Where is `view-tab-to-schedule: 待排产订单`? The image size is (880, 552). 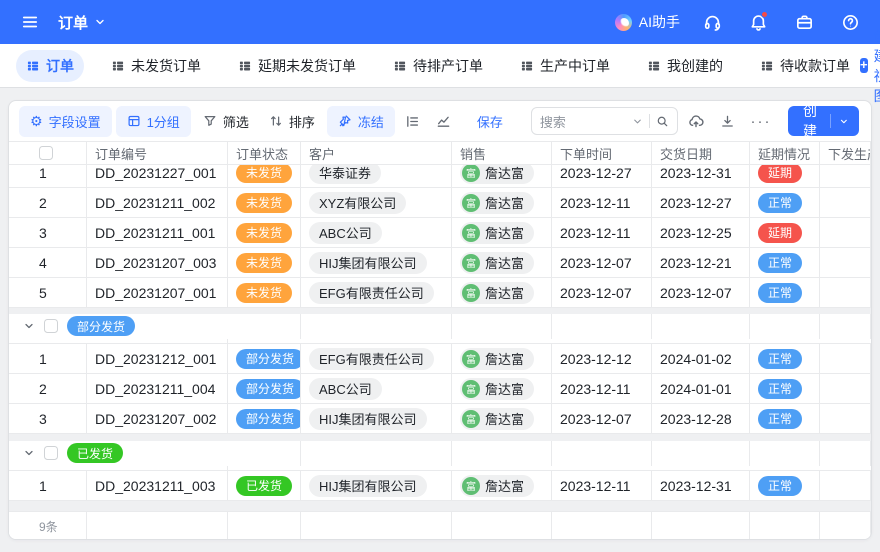
view-tab-to-schedule: 待排产订单 is located at coordinates (438, 66).